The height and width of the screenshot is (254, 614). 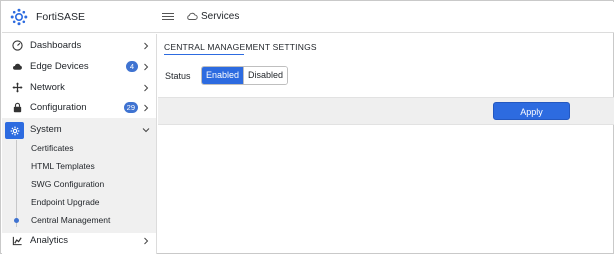 I want to click on fortisase-logo-icon, so click(x=19, y=17).